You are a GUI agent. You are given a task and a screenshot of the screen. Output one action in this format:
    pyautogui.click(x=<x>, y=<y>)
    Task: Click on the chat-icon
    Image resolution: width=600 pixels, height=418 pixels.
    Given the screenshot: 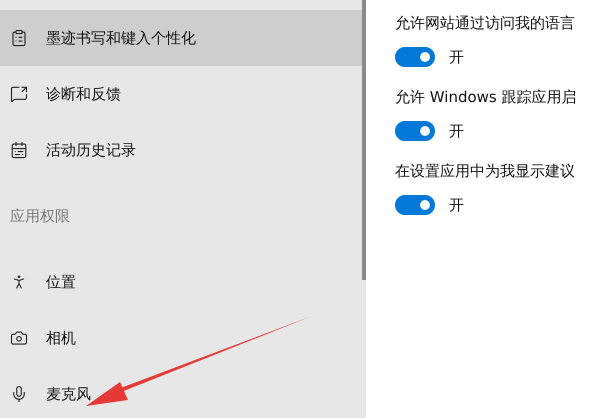 What is the action you would take?
    pyautogui.click(x=19, y=94)
    